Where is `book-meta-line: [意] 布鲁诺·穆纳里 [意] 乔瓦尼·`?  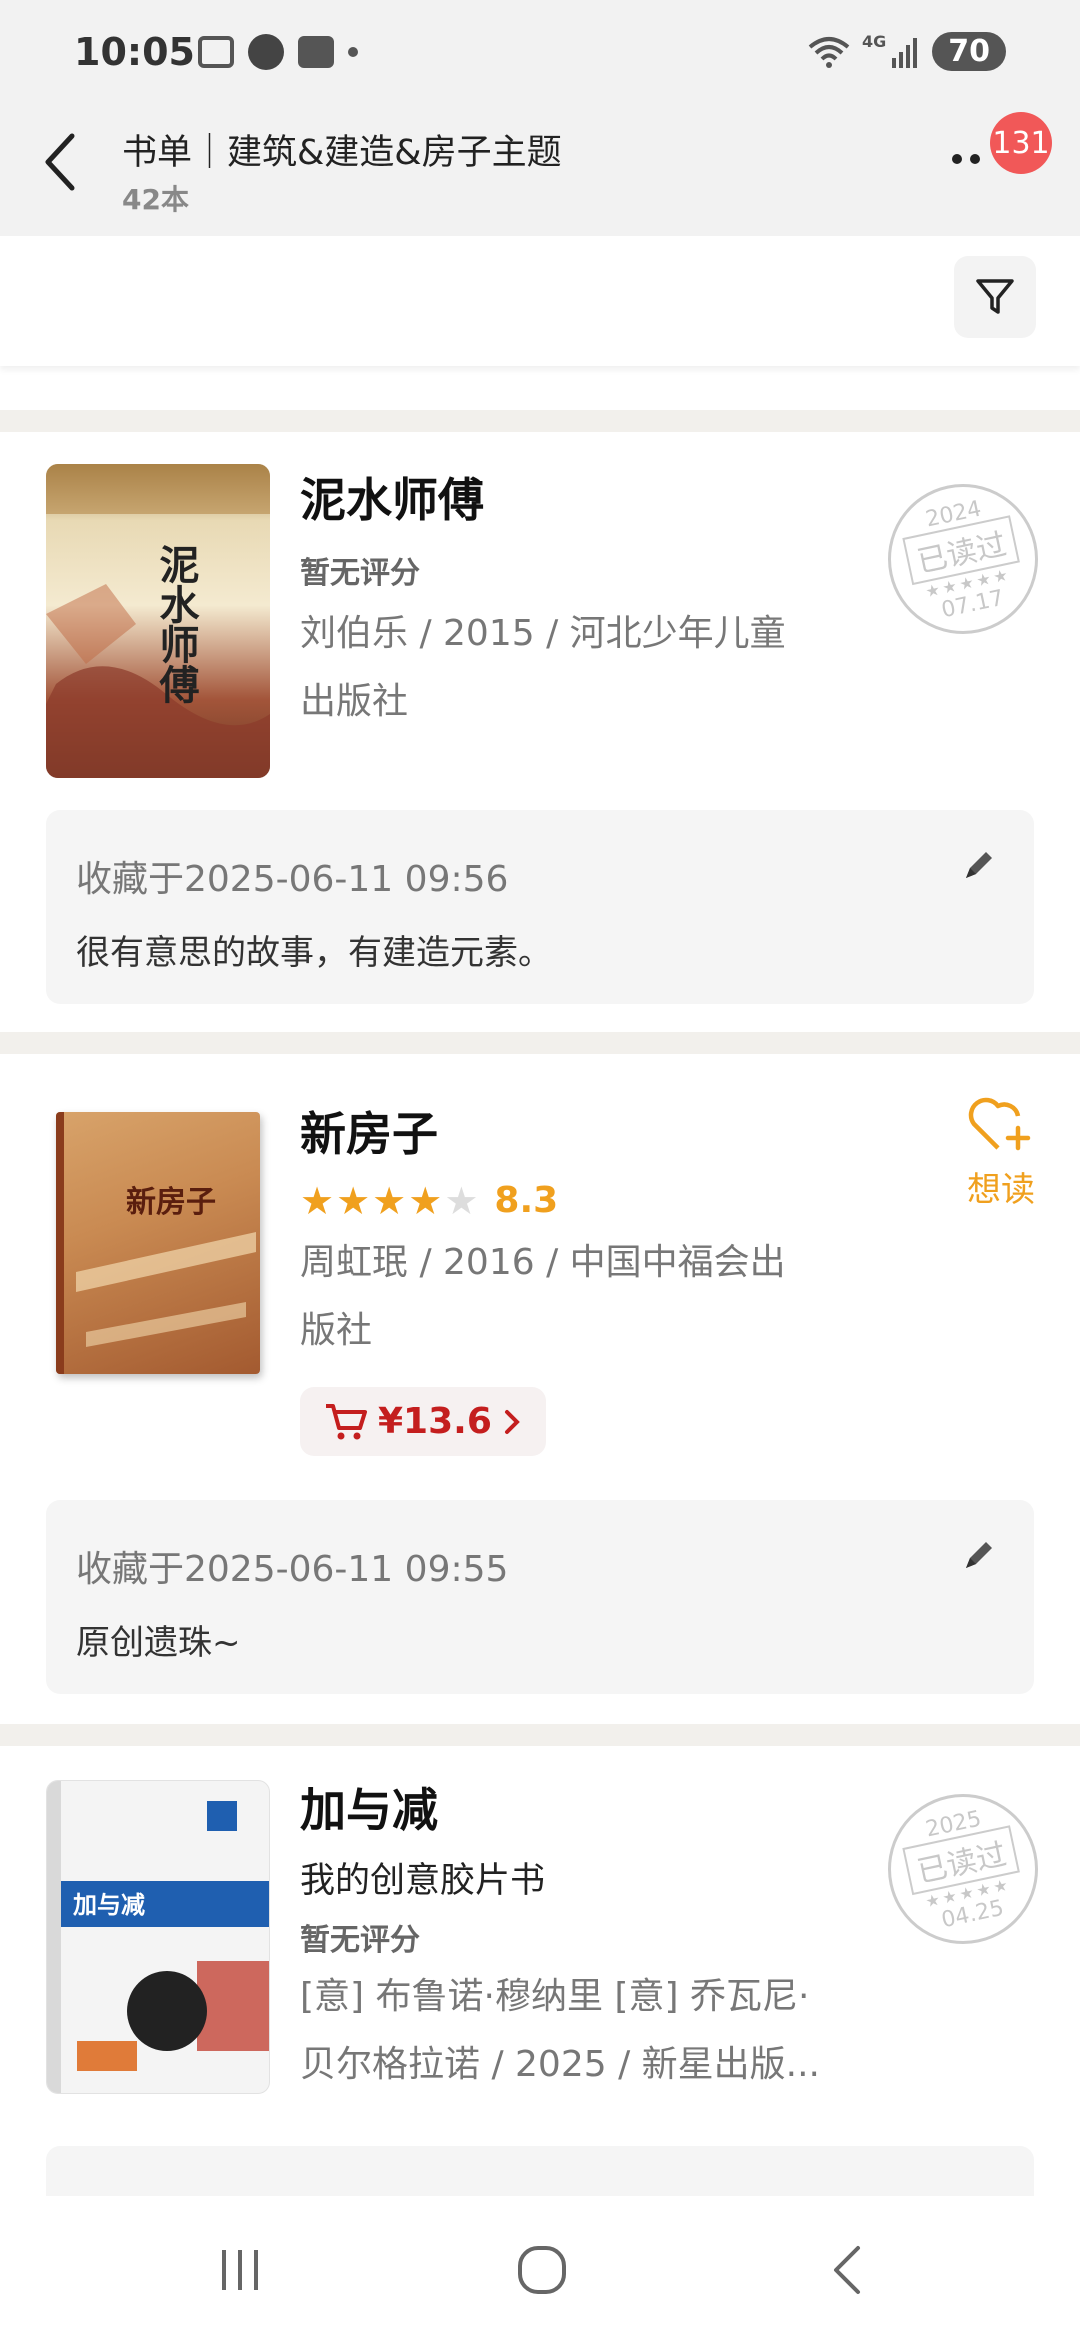 book-meta-line: [意] 布鲁诺·穆纳里 [意] 乔瓦尼· is located at coordinates (555, 1996).